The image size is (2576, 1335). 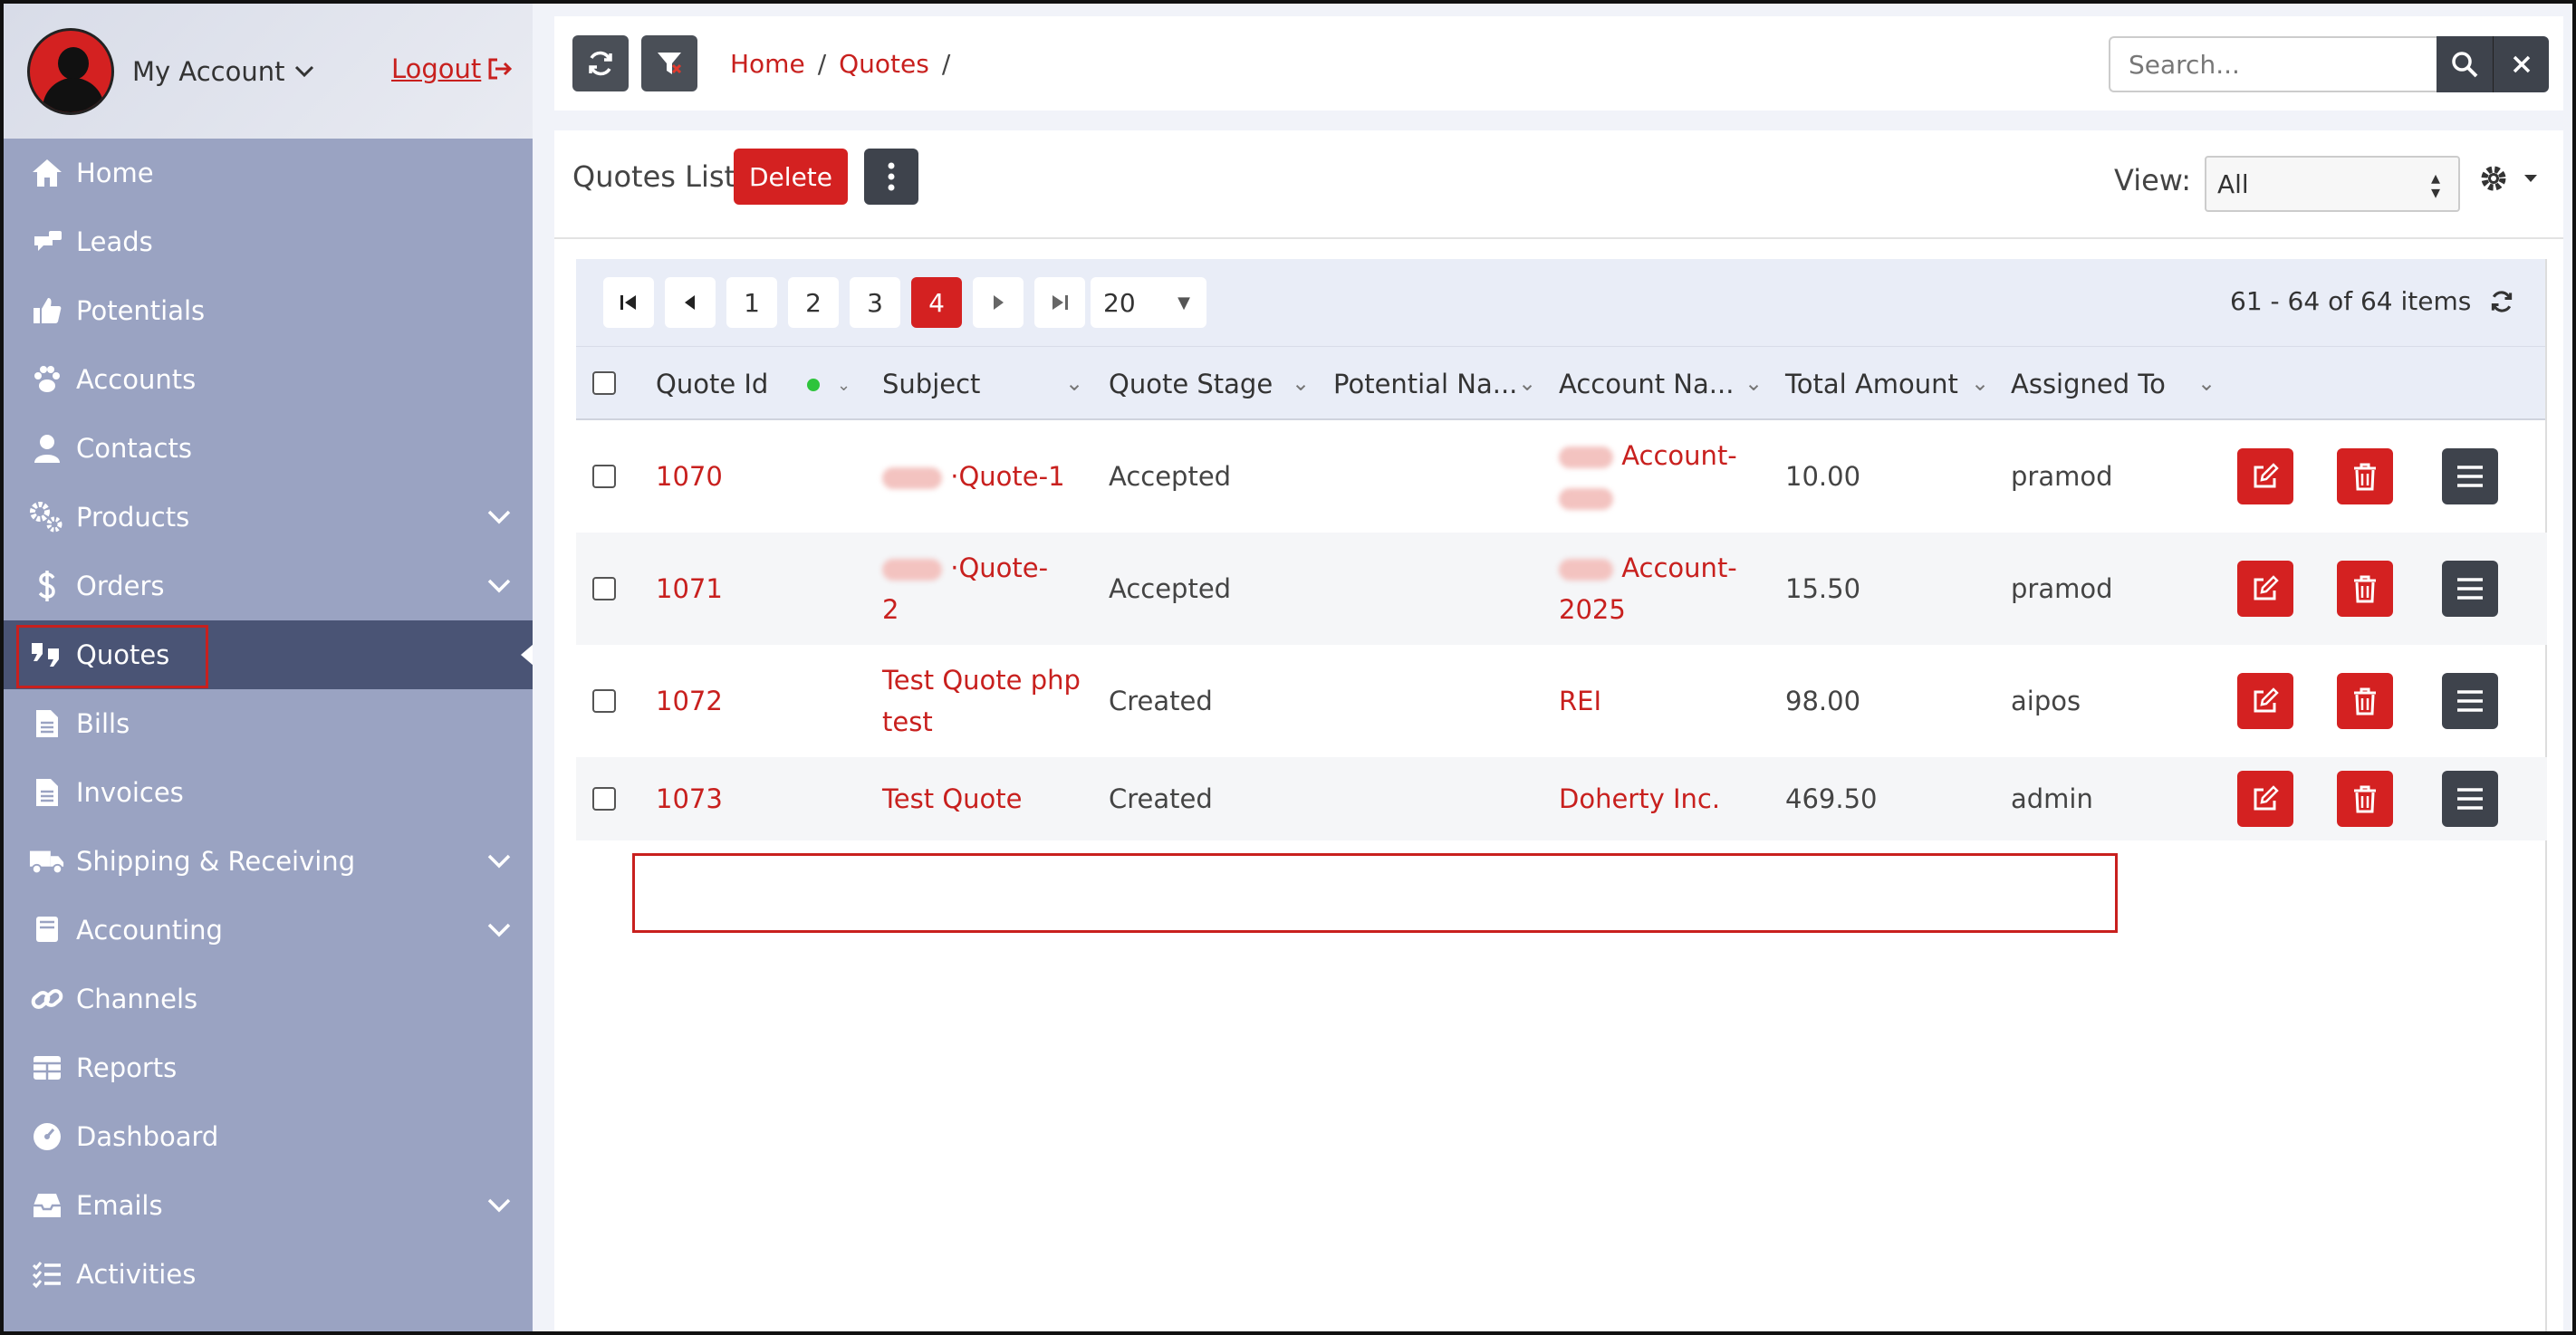 I want to click on quote-stage: Created, so click(x=1161, y=799).